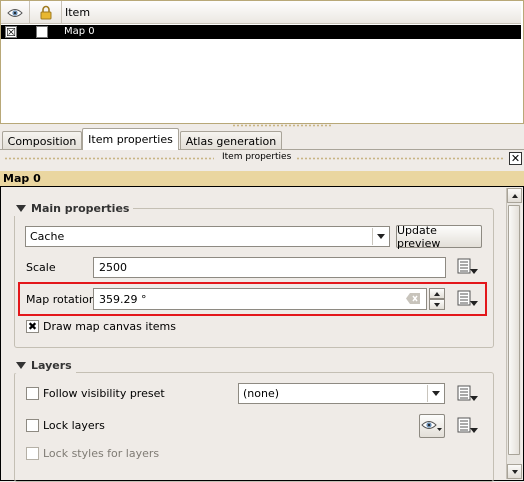 Image resolution: width=524 pixels, height=482 pixels. I want to click on item-column-header: Item, so click(291, 12).